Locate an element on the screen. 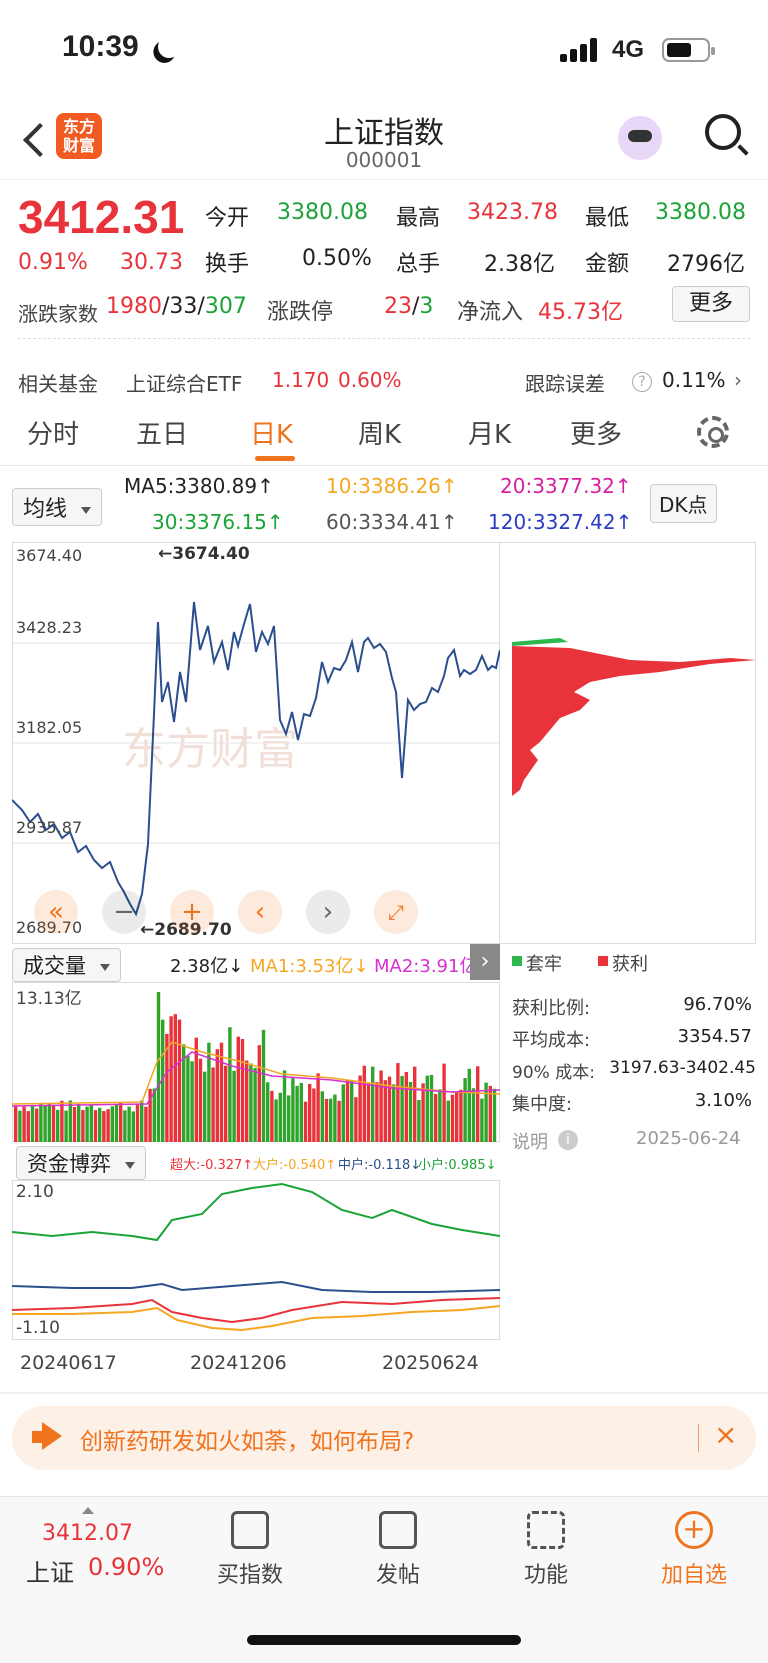 This screenshot has height=1663, width=768. y-label-2: 3428.23 is located at coordinates (49, 627).